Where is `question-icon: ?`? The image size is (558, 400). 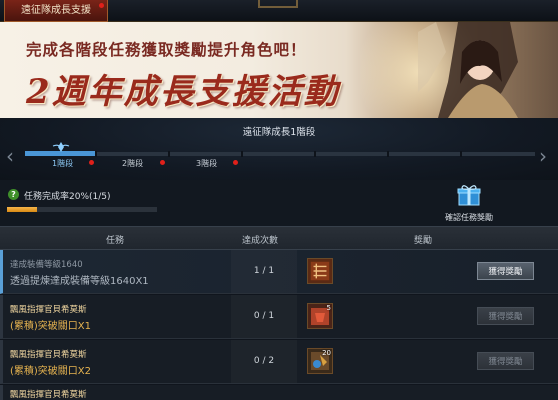 question-icon: ? is located at coordinates (13, 194).